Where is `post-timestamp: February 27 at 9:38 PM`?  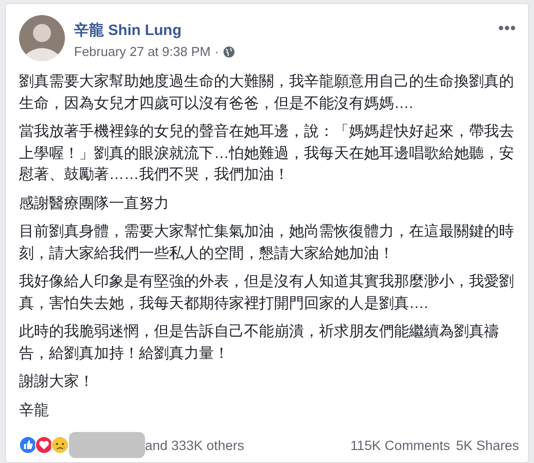
post-timestamp: February 27 at 9:38 PM is located at coordinates (142, 51).